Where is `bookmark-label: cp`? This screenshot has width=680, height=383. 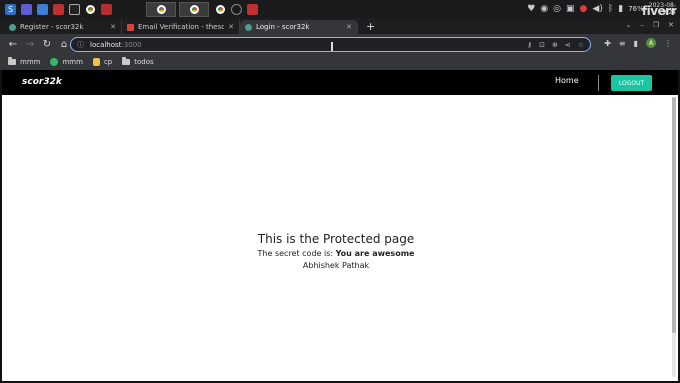 bookmark-label: cp is located at coordinates (108, 62).